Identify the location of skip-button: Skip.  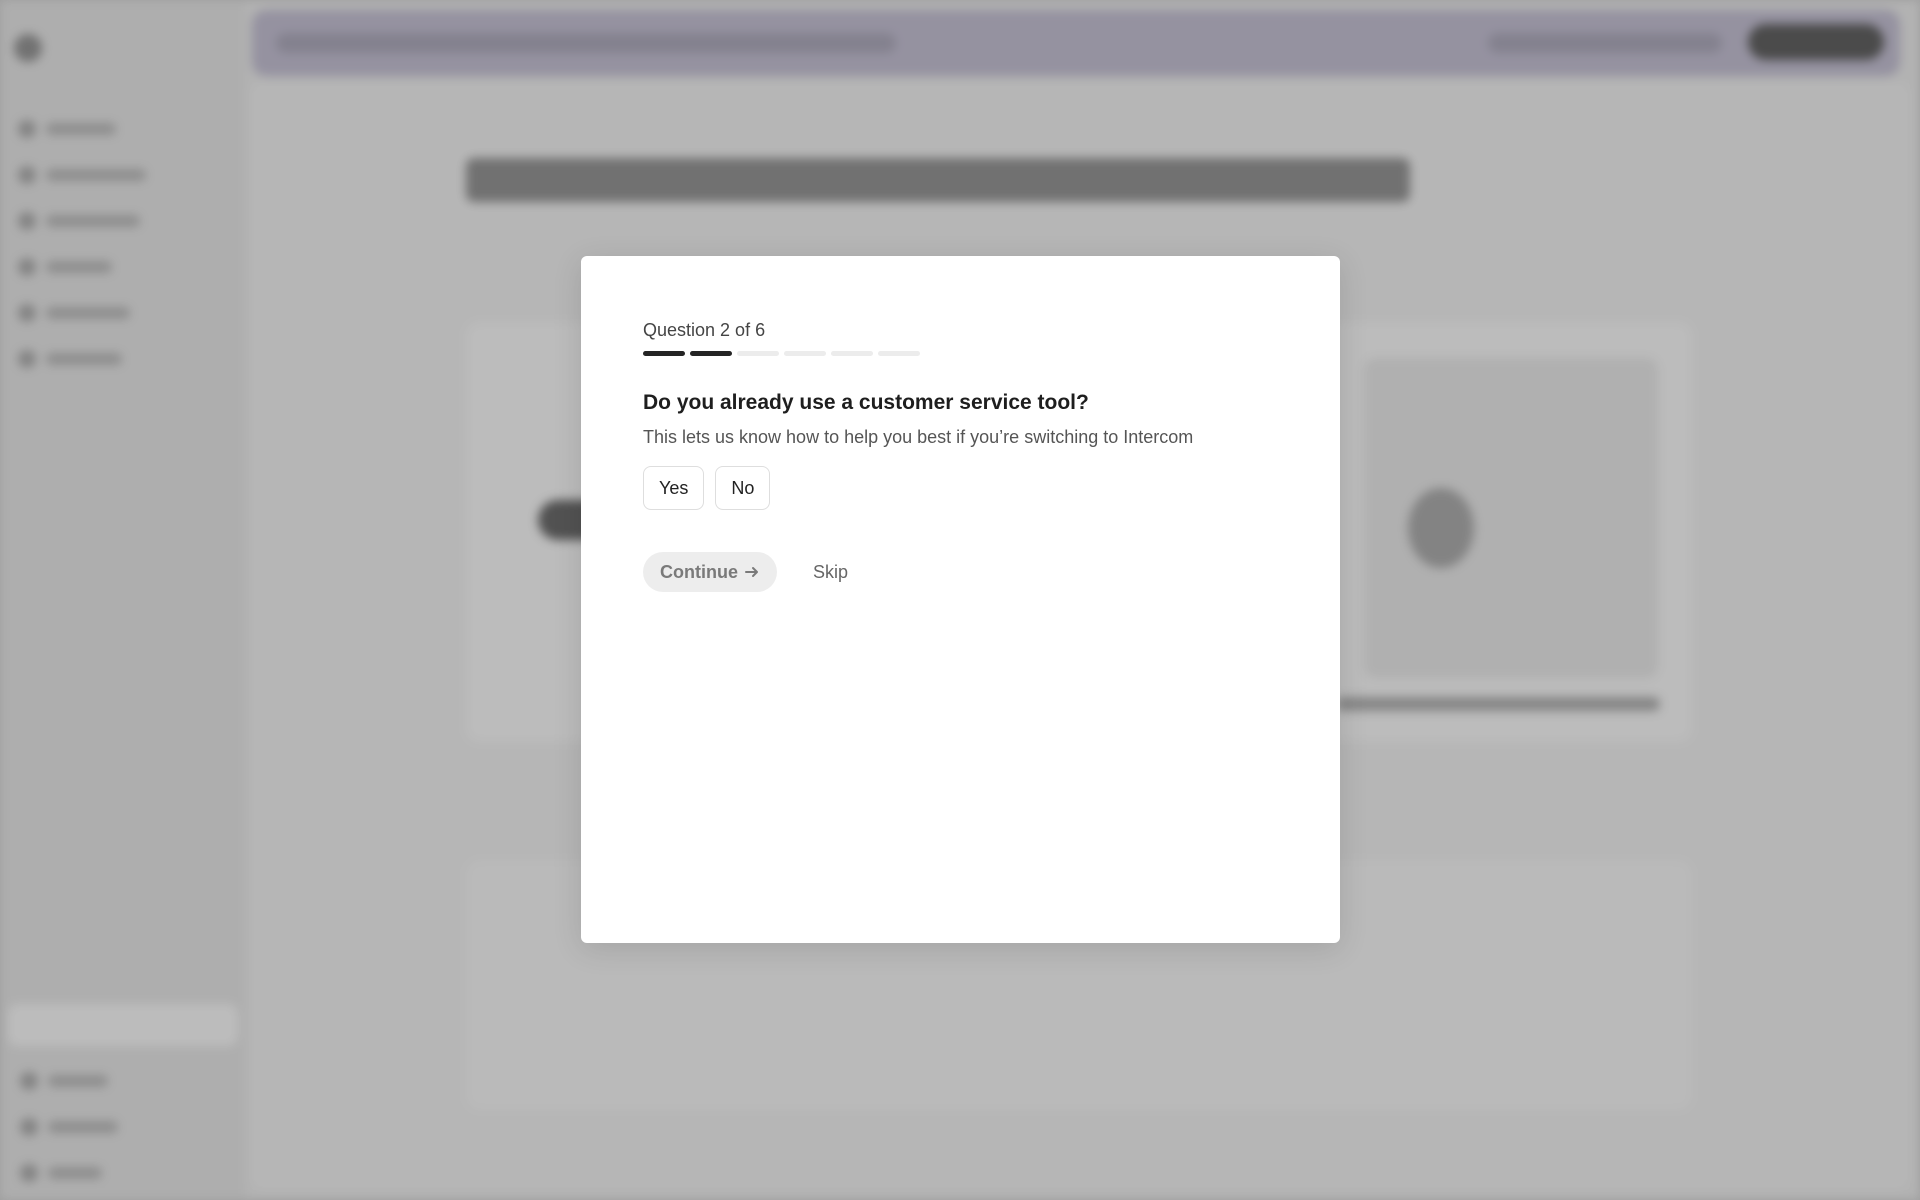
(830, 572).